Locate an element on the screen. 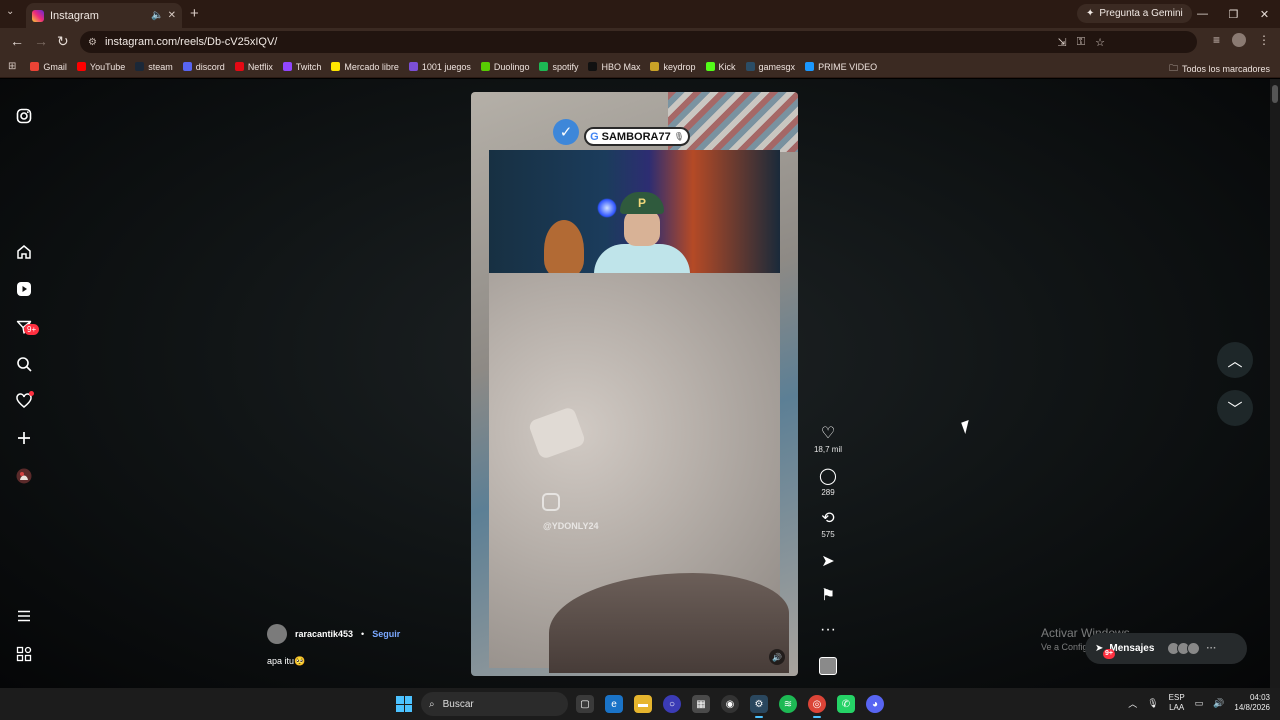 The image size is (1280, 720). kebab-menu-icon: ⋮ is located at coordinates (1264, 40).